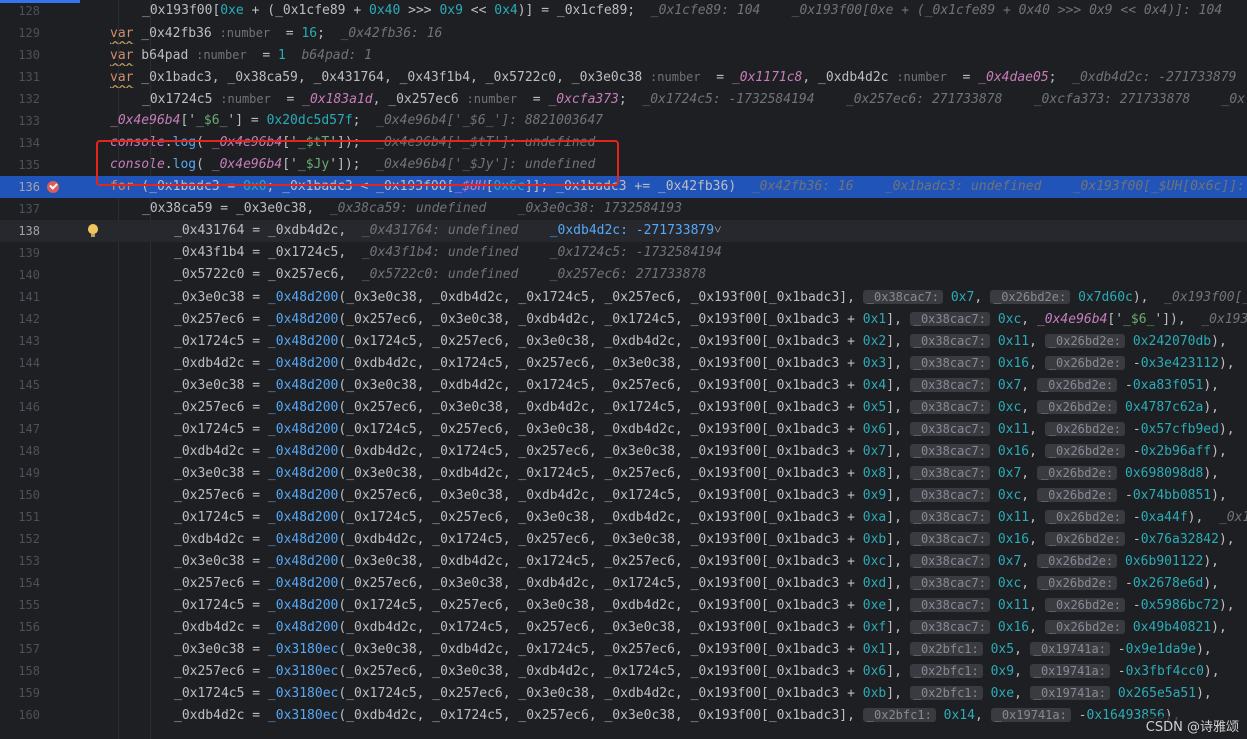  I want to click on line-number: 154, so click(20, 583).